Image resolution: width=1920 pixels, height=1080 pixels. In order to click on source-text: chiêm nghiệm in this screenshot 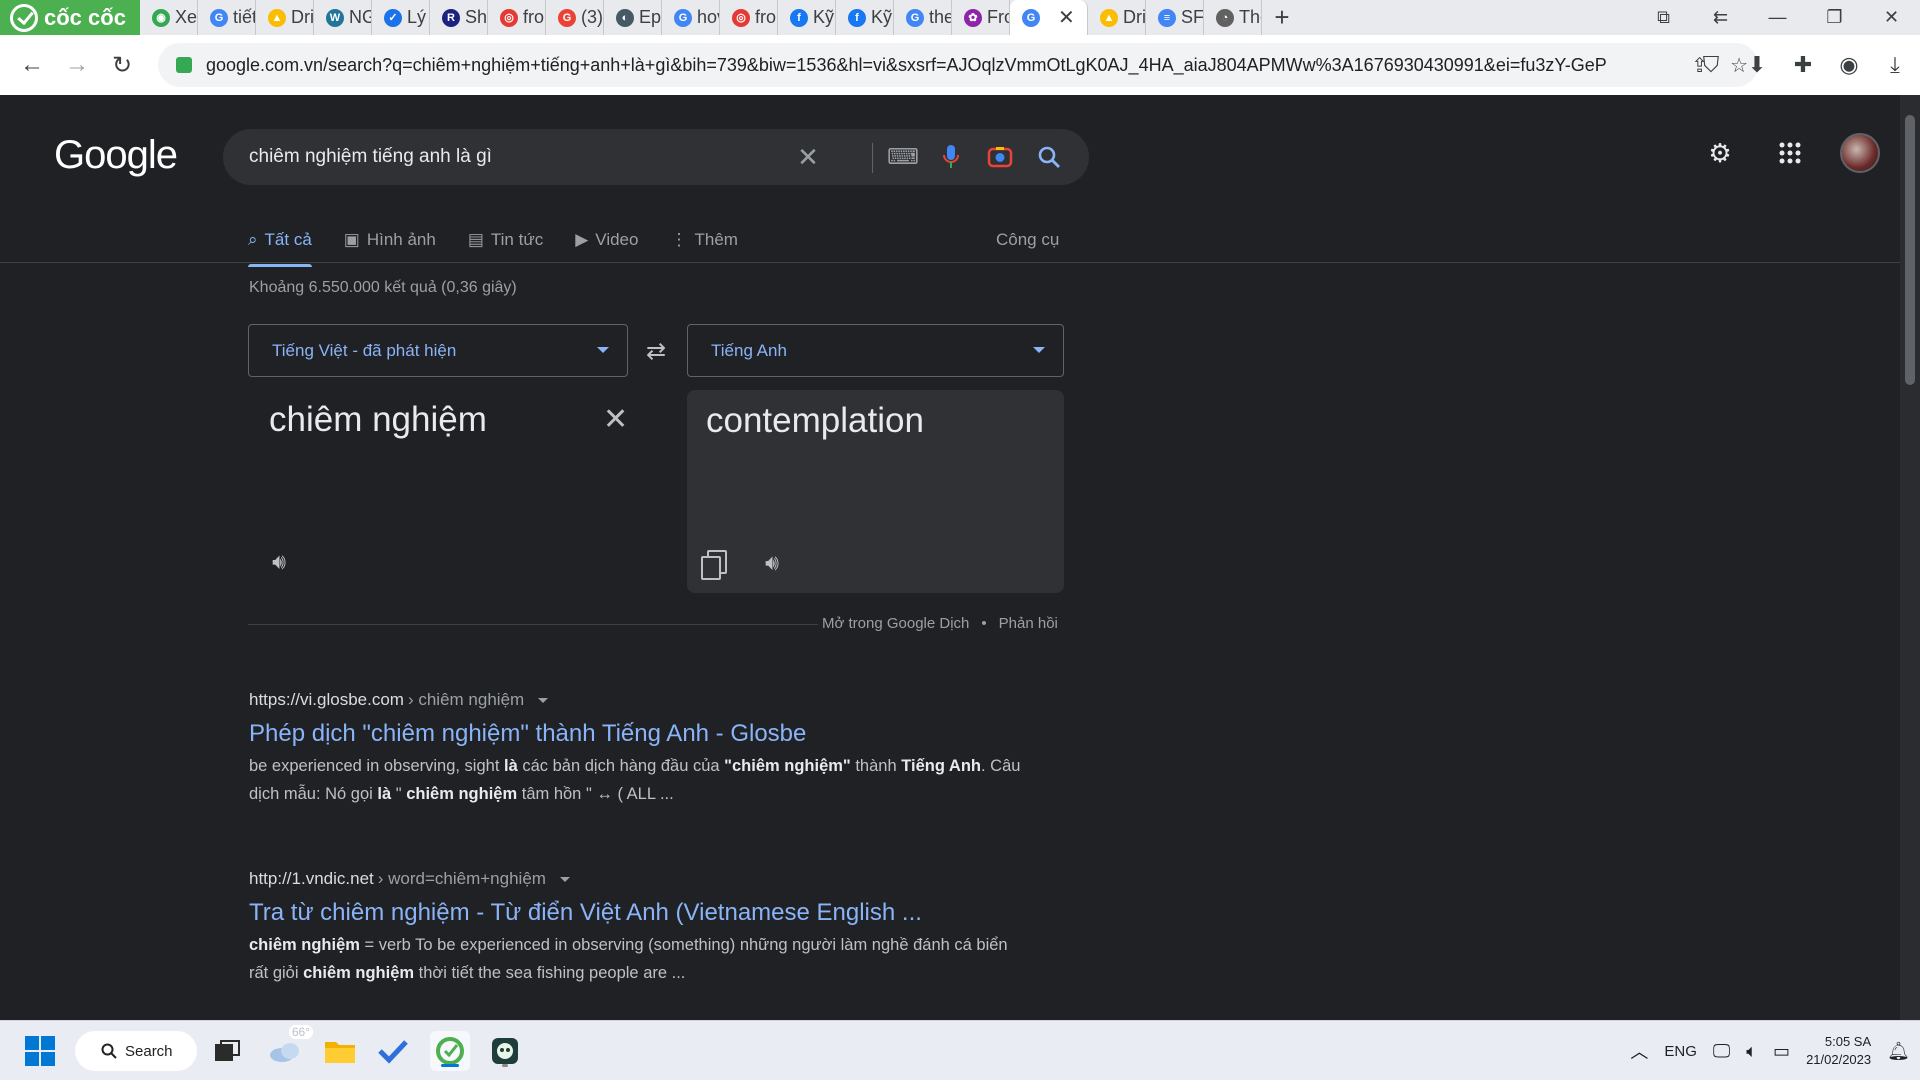, I will do `click(378, 420)`.